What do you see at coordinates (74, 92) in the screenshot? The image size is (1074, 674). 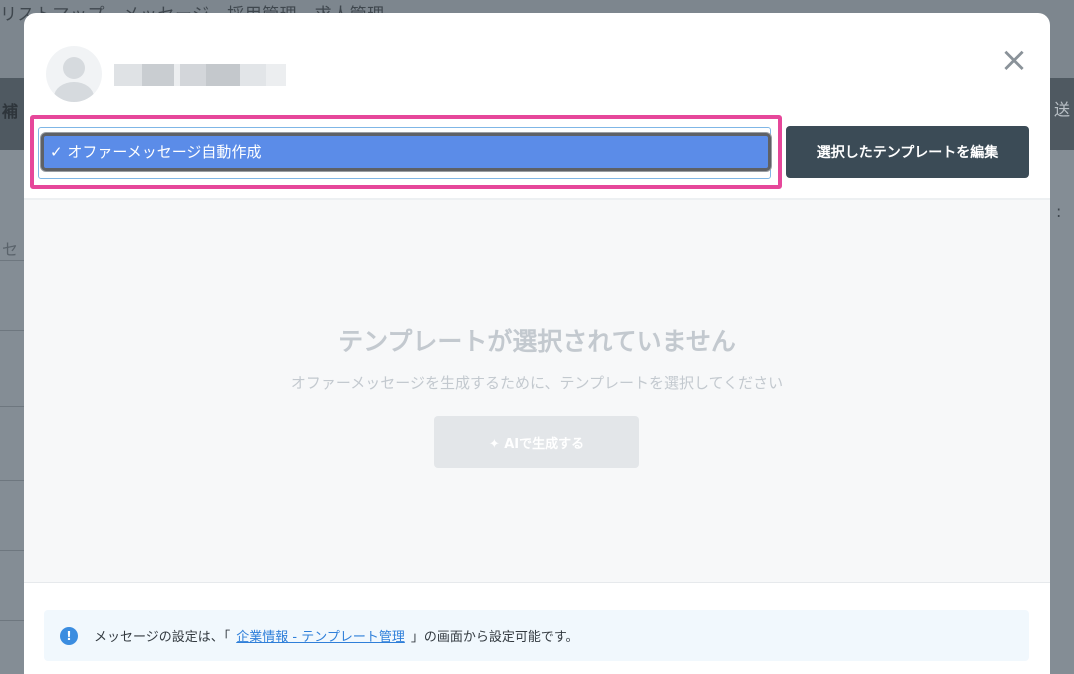 I see `avatar-body-shape` at bounding box center [74, 92].